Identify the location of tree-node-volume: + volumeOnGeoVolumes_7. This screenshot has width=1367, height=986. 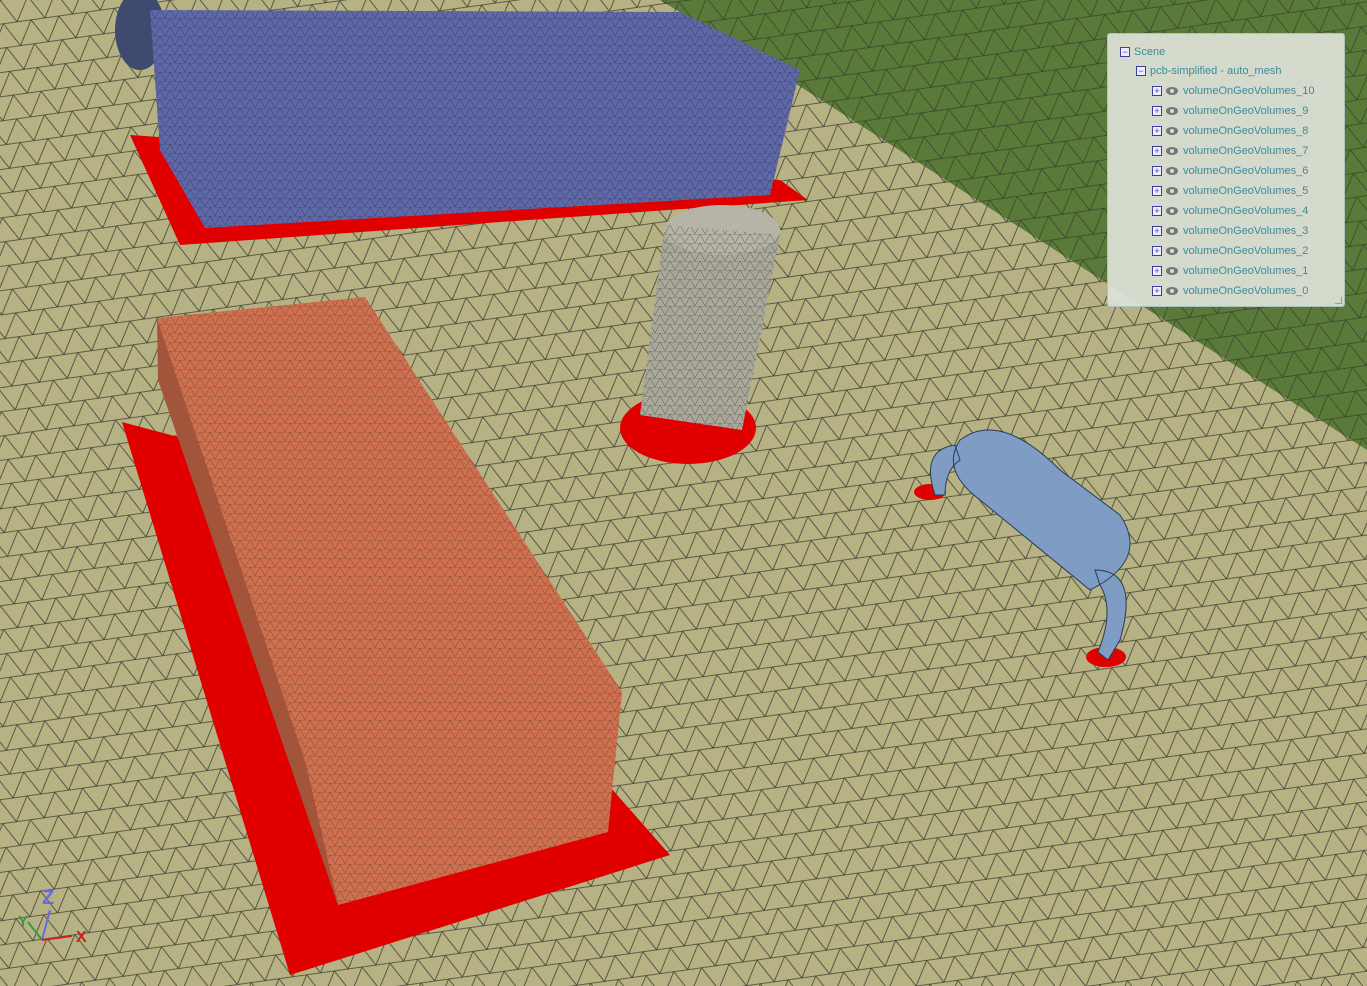
(1230, 151).